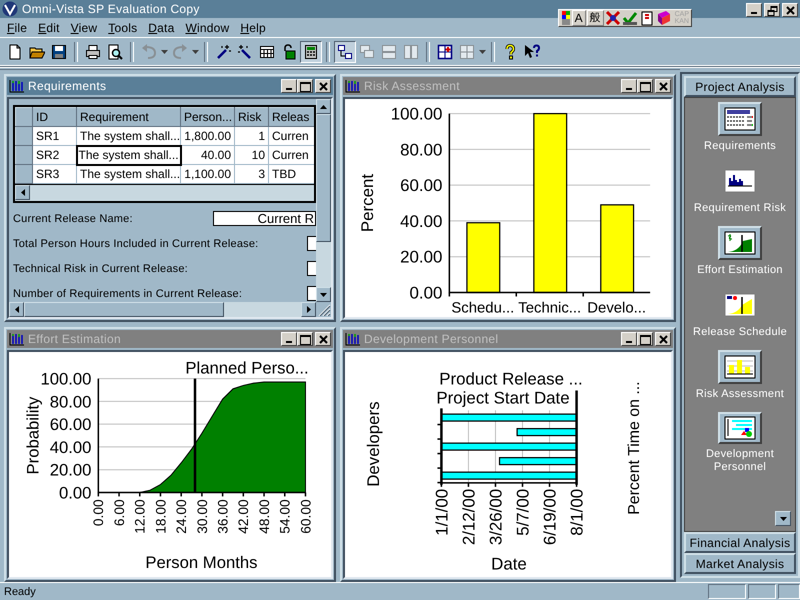 Image resolution: width=800 pixels, height=600 pixels. What do you see at coordinates (123, 27) in the screenshot?
I see `menu-item: Tools` at bounding box center [123, 27].